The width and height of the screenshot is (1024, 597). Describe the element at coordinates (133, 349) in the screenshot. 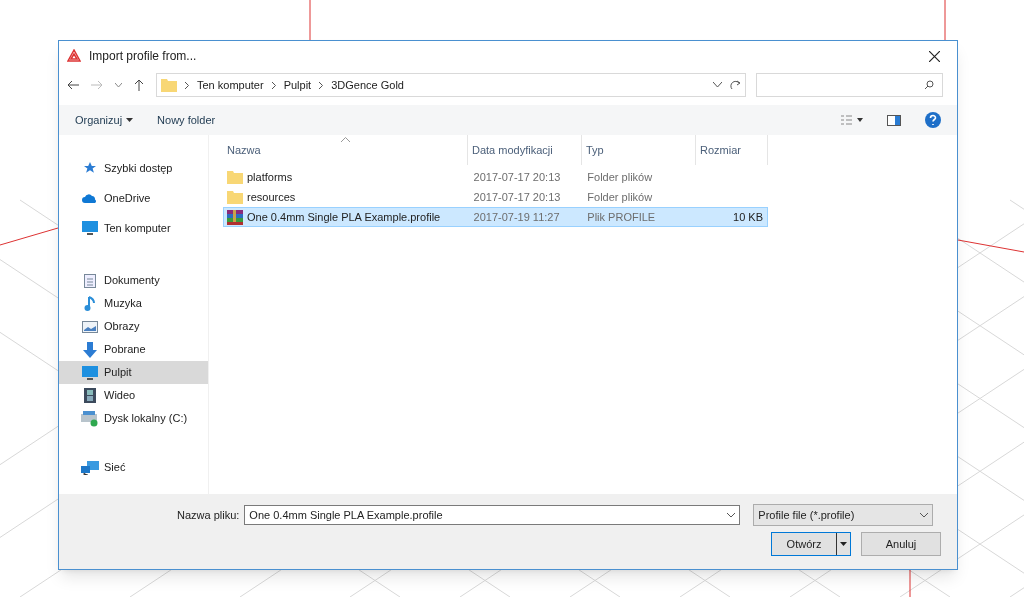

I see `navigation-item: Pobrane` at that location.